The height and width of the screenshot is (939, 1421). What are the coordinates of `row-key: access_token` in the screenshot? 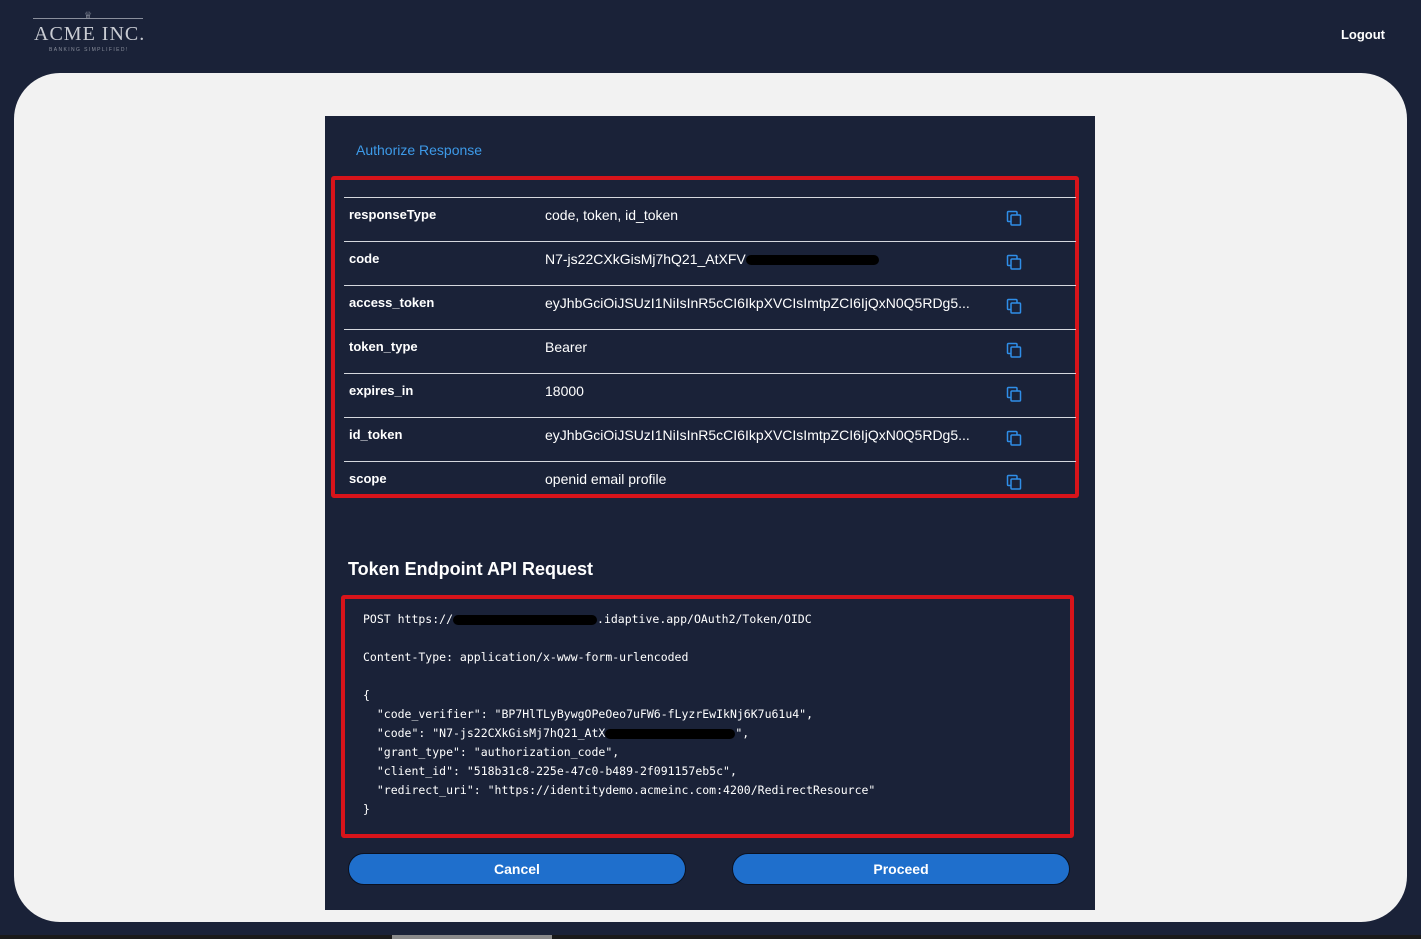 It's located at (392, 302).